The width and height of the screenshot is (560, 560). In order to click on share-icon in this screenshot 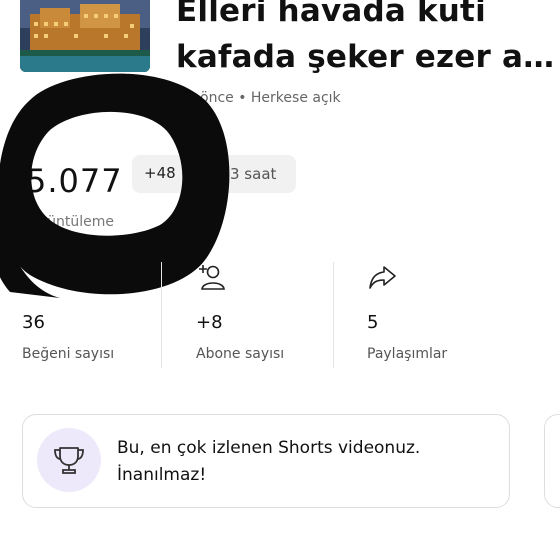, I will do `click(382, 277)`.